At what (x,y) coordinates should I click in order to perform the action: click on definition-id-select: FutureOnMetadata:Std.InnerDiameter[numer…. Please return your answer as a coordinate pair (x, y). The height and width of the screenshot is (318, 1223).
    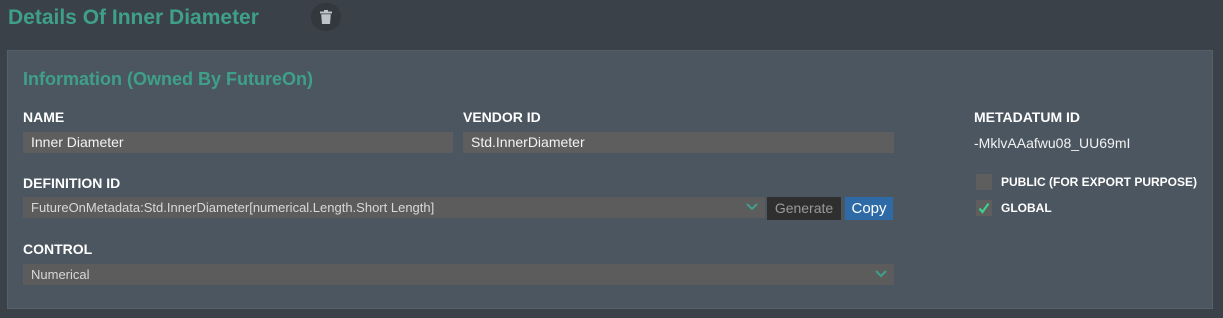
    Looking at the image, I should click on (394, 207).